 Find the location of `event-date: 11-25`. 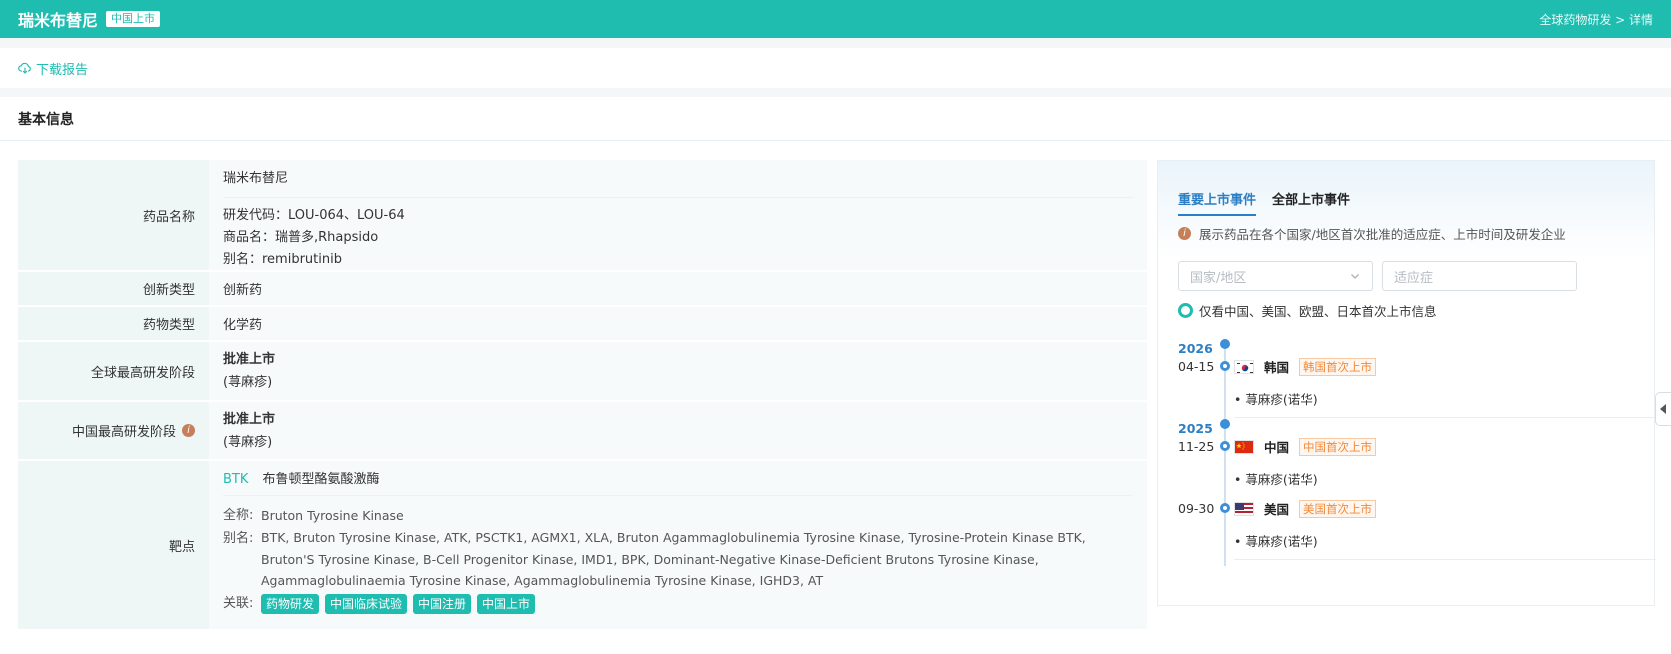

event-date: 11-25 is located at coordinates (1196, 446).